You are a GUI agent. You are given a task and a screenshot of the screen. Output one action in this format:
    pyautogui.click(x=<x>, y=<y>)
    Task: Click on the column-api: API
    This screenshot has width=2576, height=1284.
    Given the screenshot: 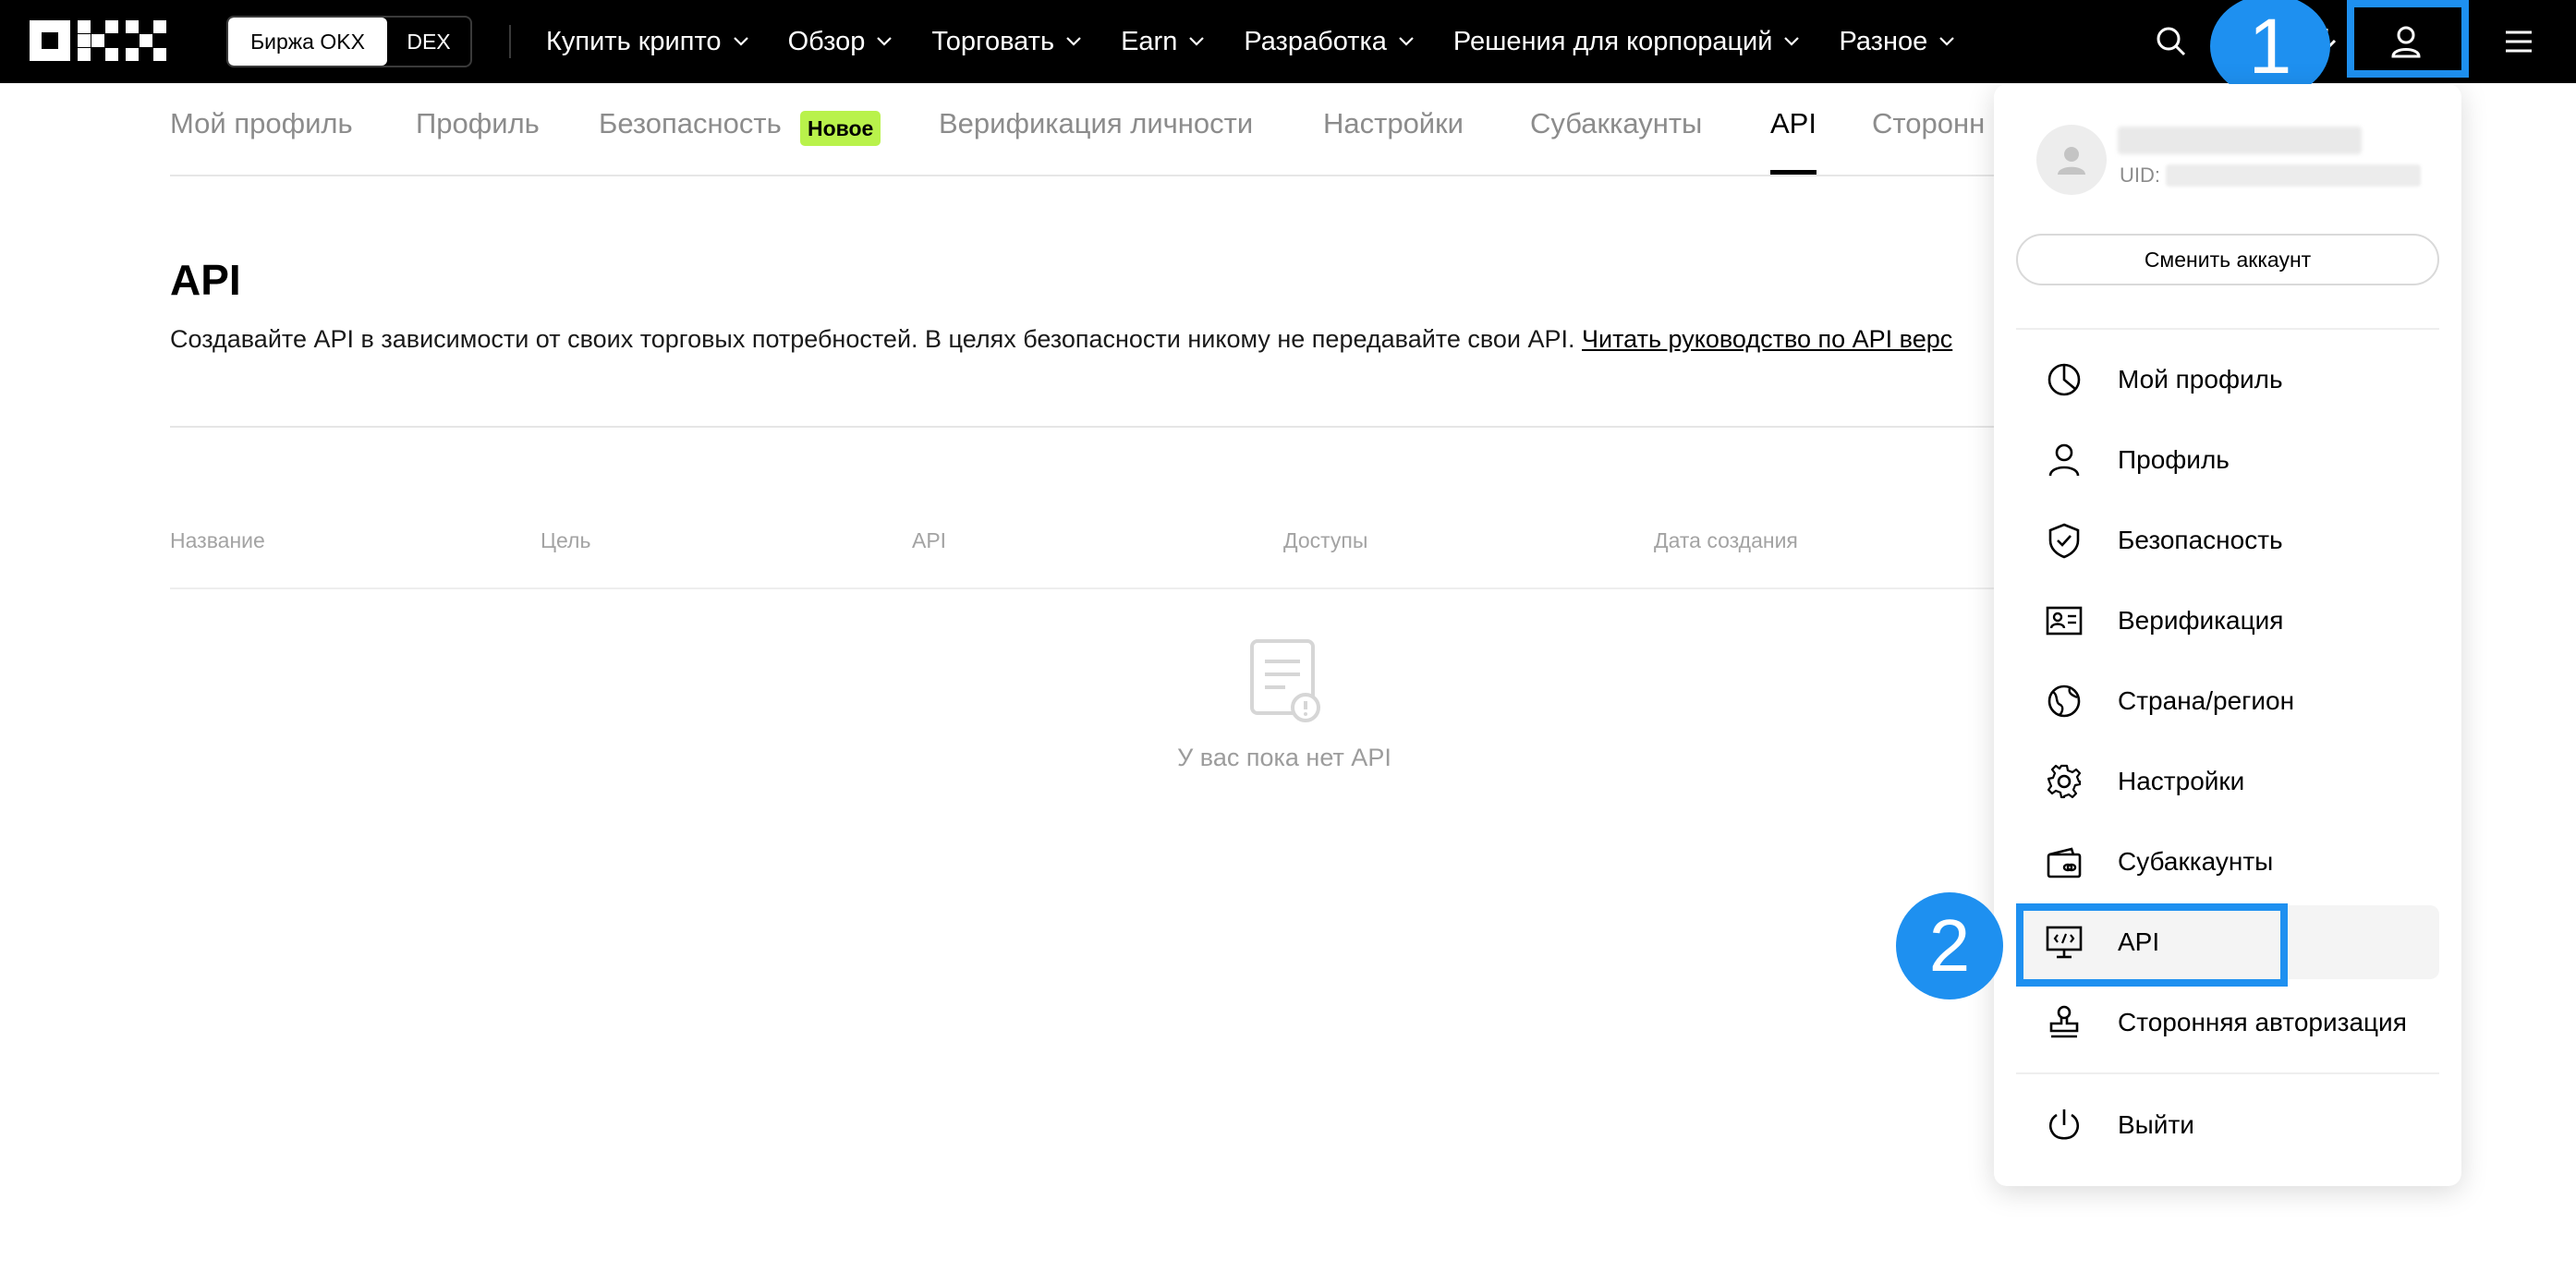 What is the action you would take?
    pyautogui.click(x=929, y=540)
    